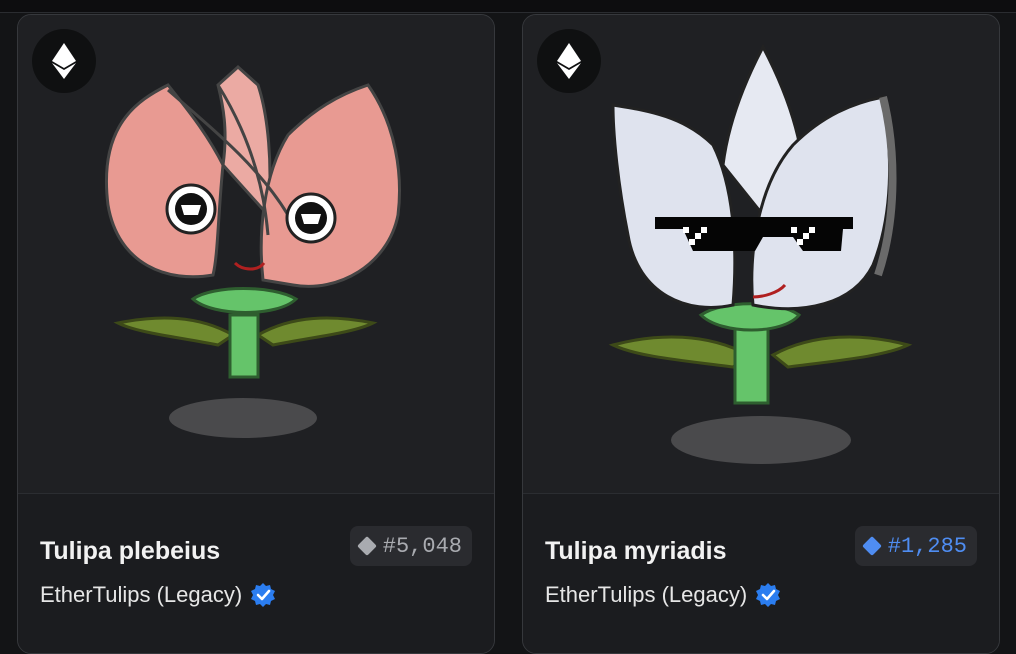 The image size is (1016, 654). Describe the element at coordinates (508, 6) in the screenshot. I see `top-bar` at that location.